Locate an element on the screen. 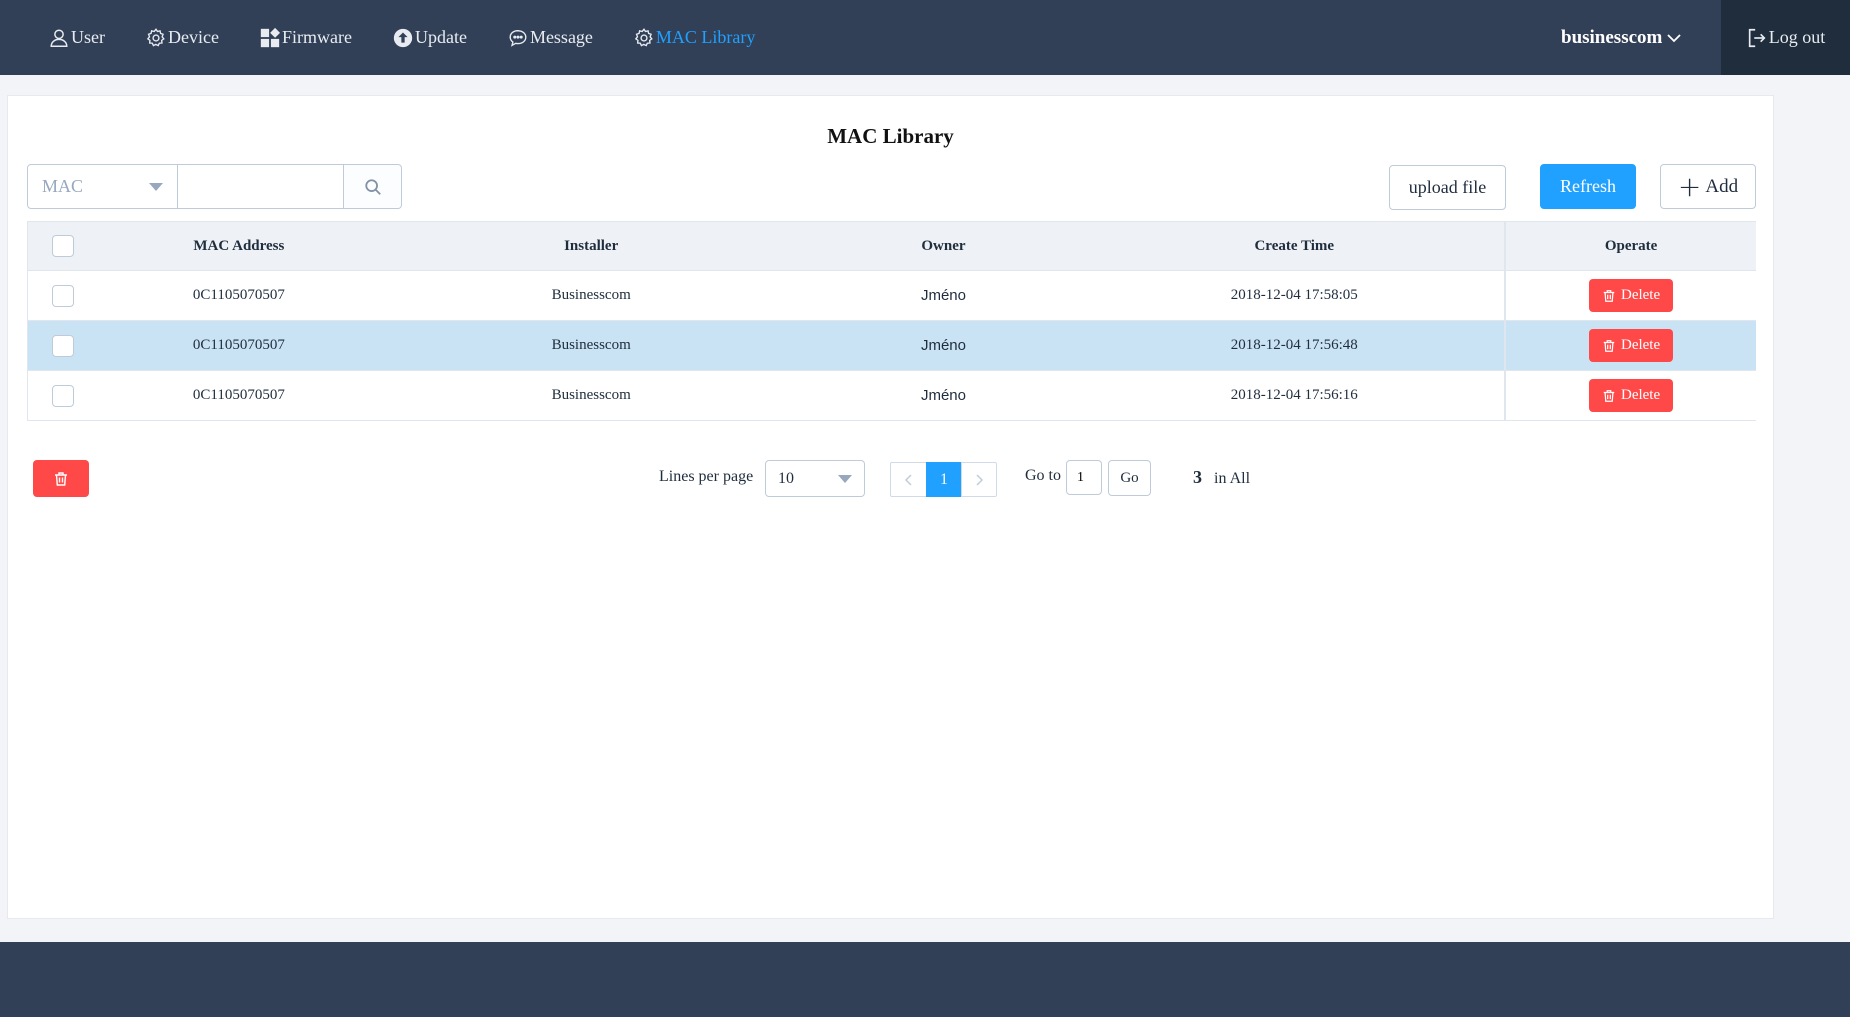 The height and width of the screenshot is (1017, 1850). nav-item-mac-library-label: MAC Library is located at coordinates (705, 37).